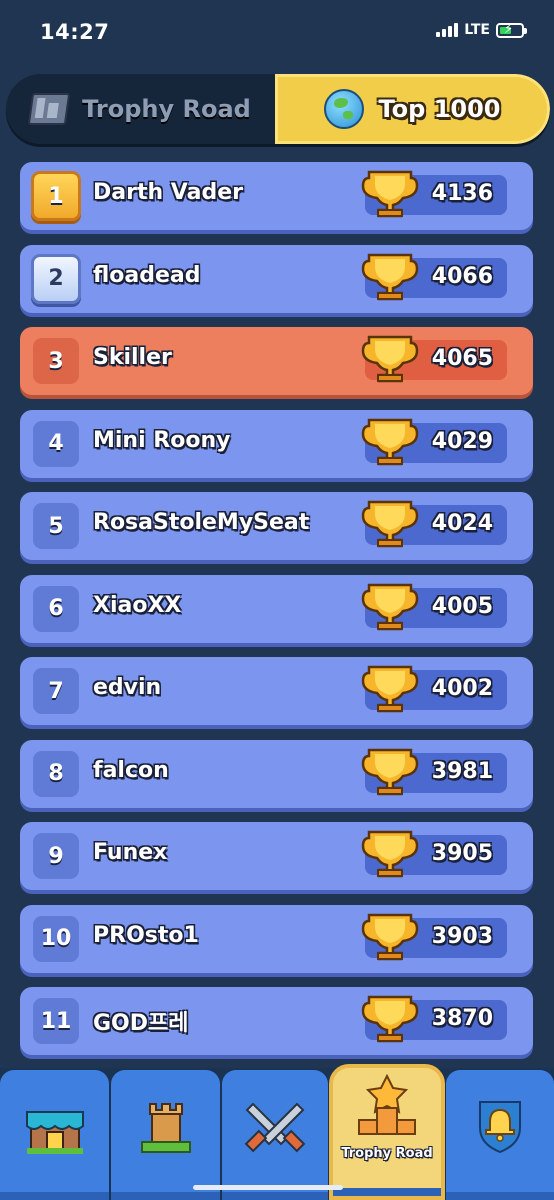  Describe the element at coordinates (56, 1021) in the screenshot. I see `rank-badge: 11` at that location.